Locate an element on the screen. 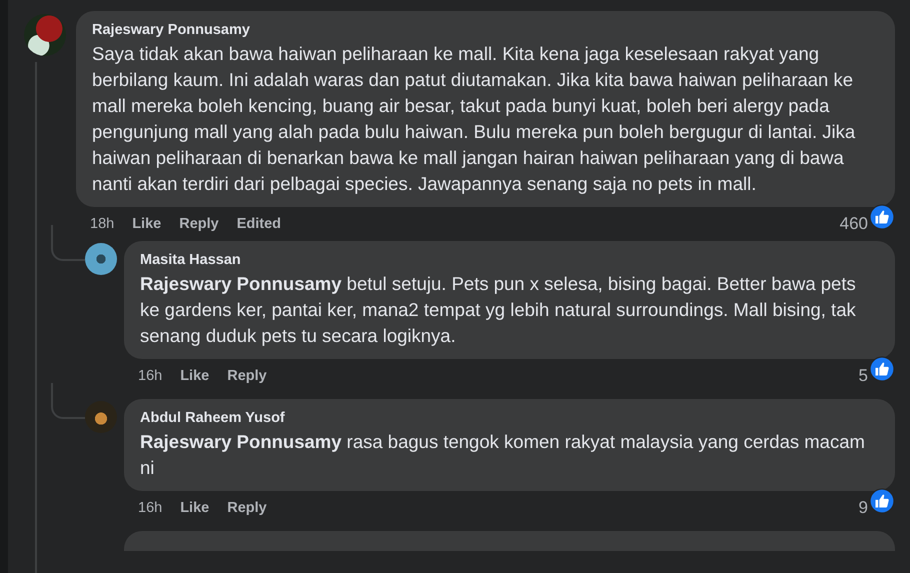 The height and width of the screenshot is (573, 910). timestamp: 18h is located at coordinates (102, 224).